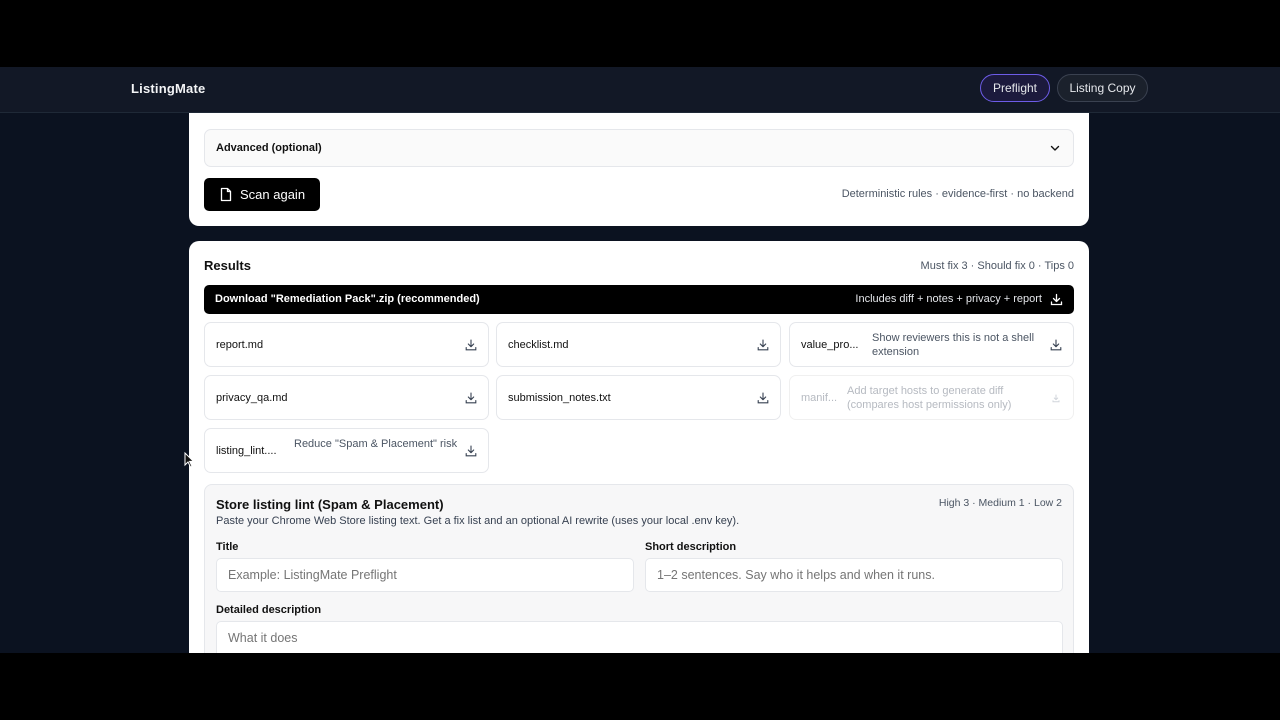 Image resolution: width=1280 pixels, height=720 pixels. Describe the element at coordinates (854, 575) in the screenshot. I see `short-description-input` at that location.